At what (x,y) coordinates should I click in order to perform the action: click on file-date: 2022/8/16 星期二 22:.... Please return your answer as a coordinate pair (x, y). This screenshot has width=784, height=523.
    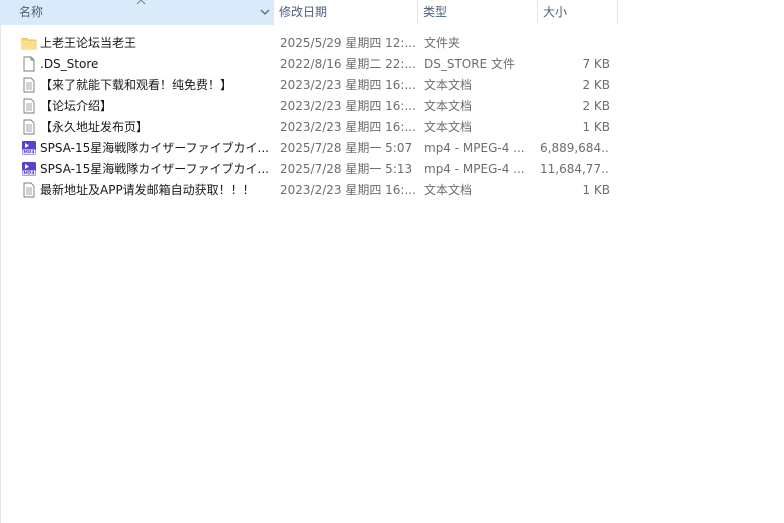
    Looking at the image, I should click on (347, 64).